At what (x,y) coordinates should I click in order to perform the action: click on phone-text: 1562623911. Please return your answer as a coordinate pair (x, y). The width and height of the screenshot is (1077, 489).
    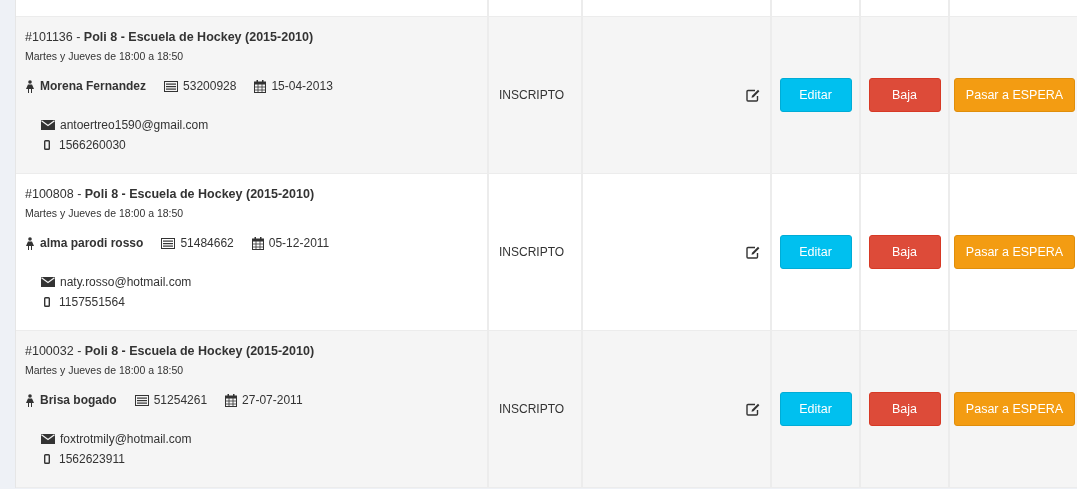
    Looking at the image, I should click on (92, 459).